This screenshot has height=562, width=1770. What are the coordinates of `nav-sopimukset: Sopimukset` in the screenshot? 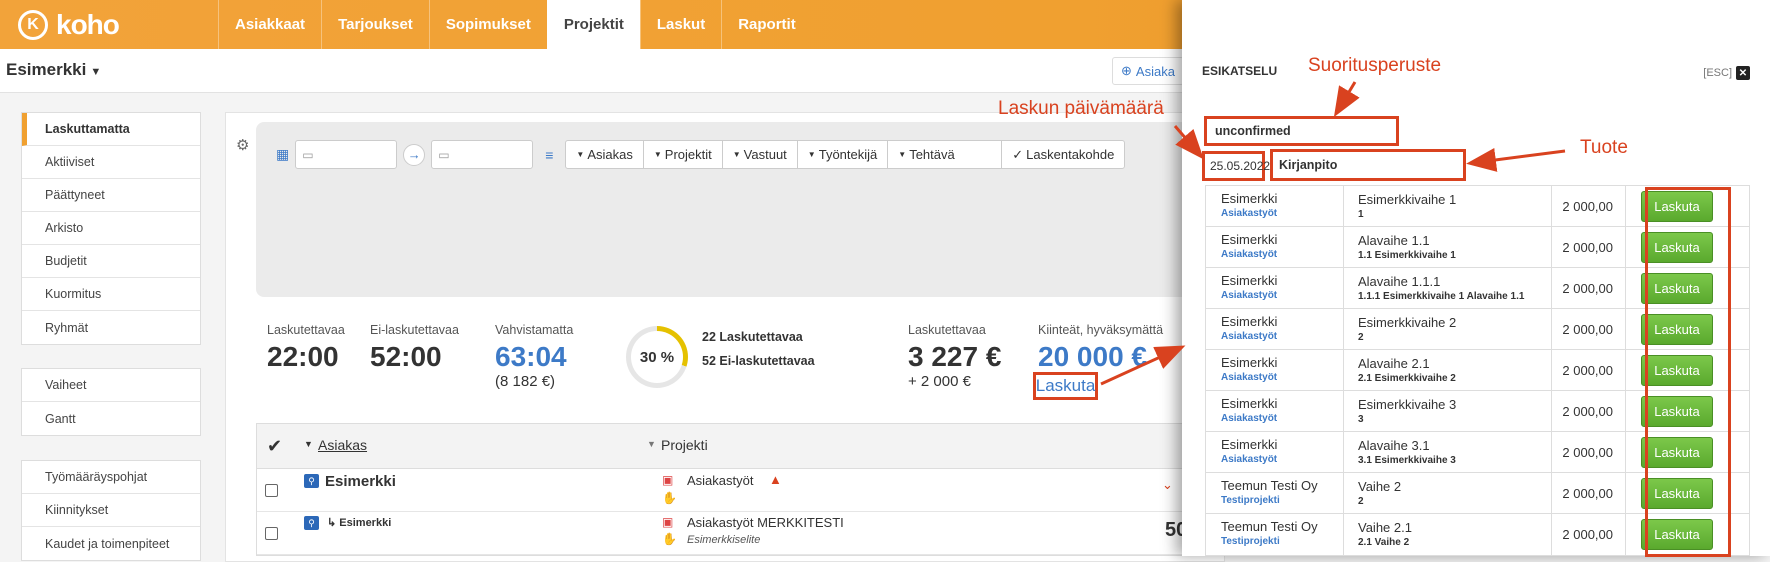 It's located at (487, 24).